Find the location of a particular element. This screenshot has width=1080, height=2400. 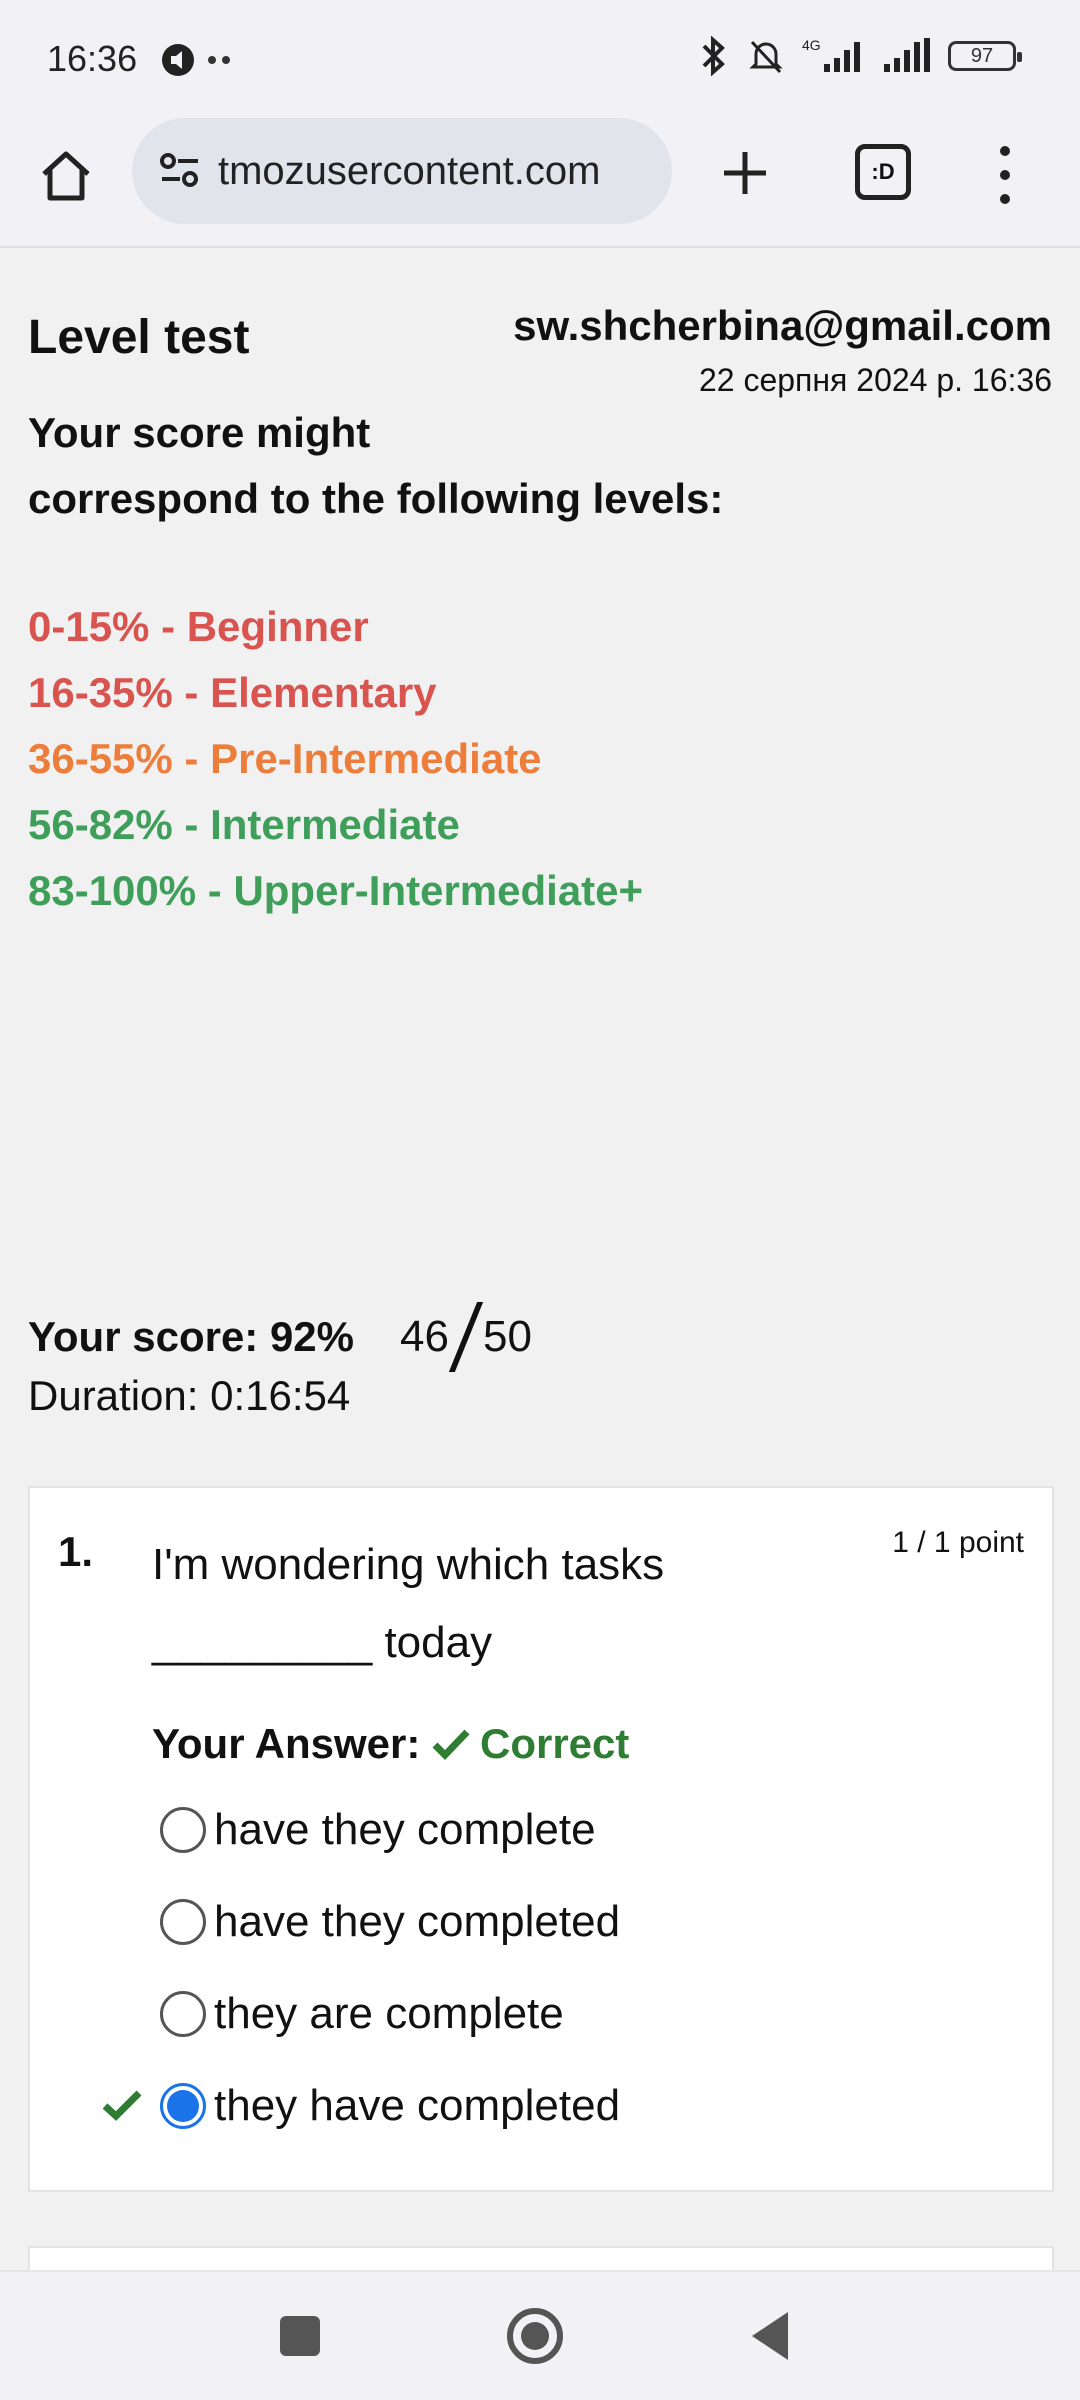

question-number: 1. is located at coordinates (76, 1551).